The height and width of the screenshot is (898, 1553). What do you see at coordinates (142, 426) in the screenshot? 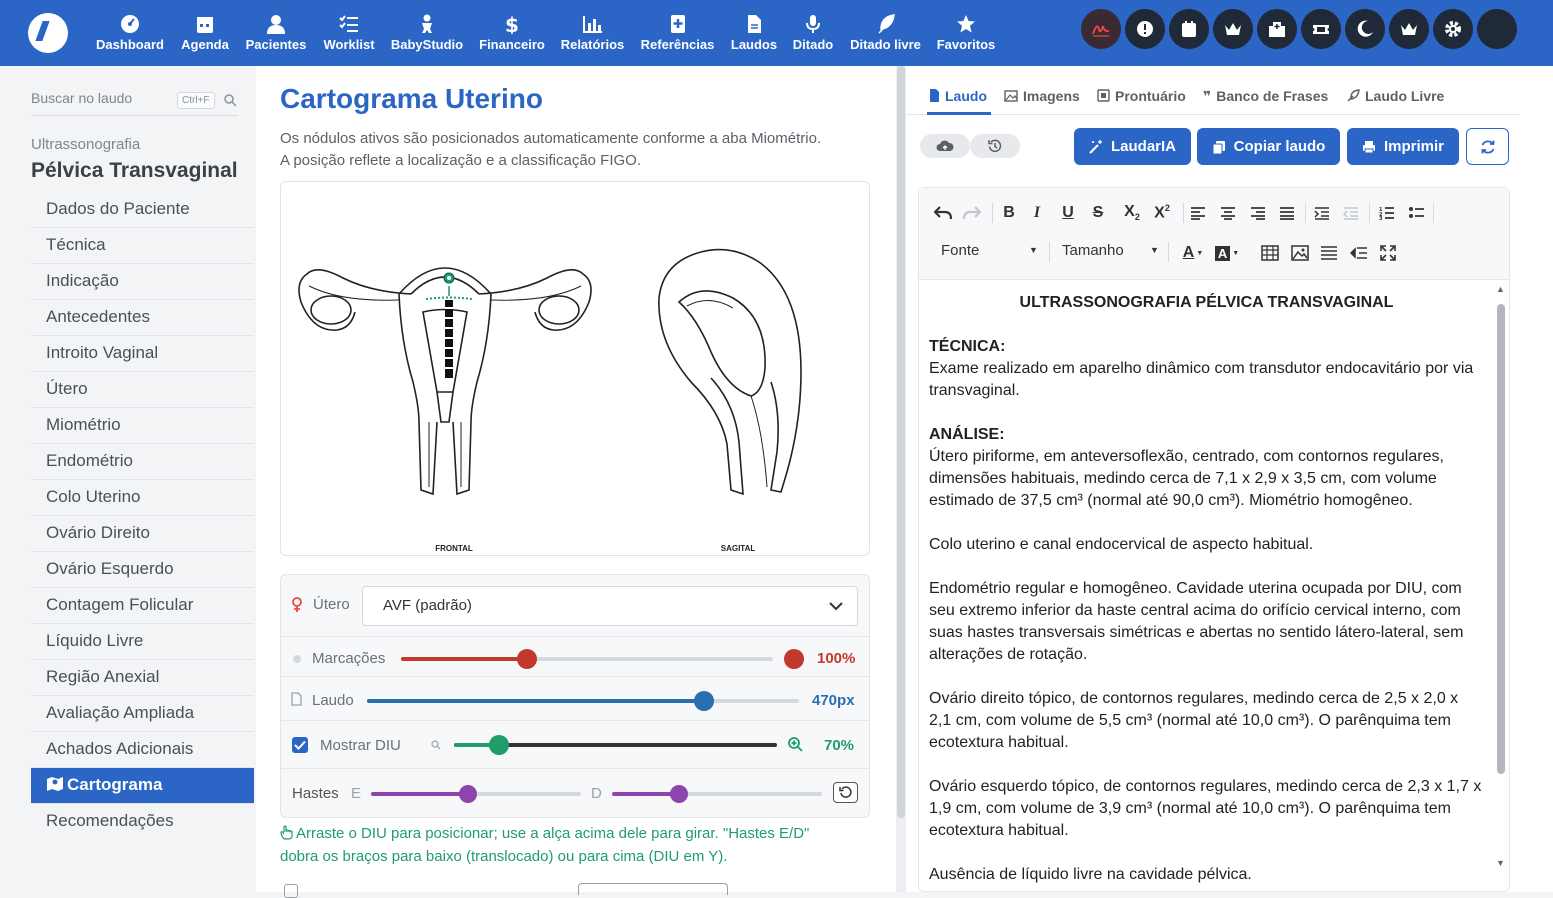
I see `sidebar-item-miometrio: Miométrio` at bounding box center [142, 426].